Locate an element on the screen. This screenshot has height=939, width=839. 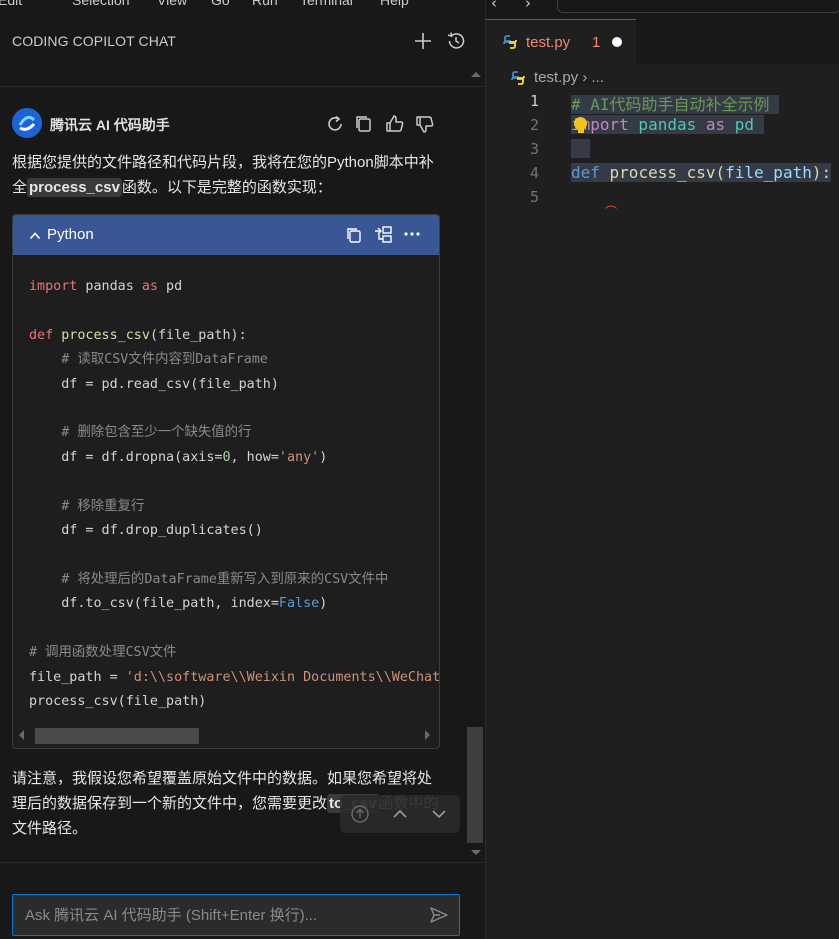
thumbs-up-icon is located at coordinates (395, 124).